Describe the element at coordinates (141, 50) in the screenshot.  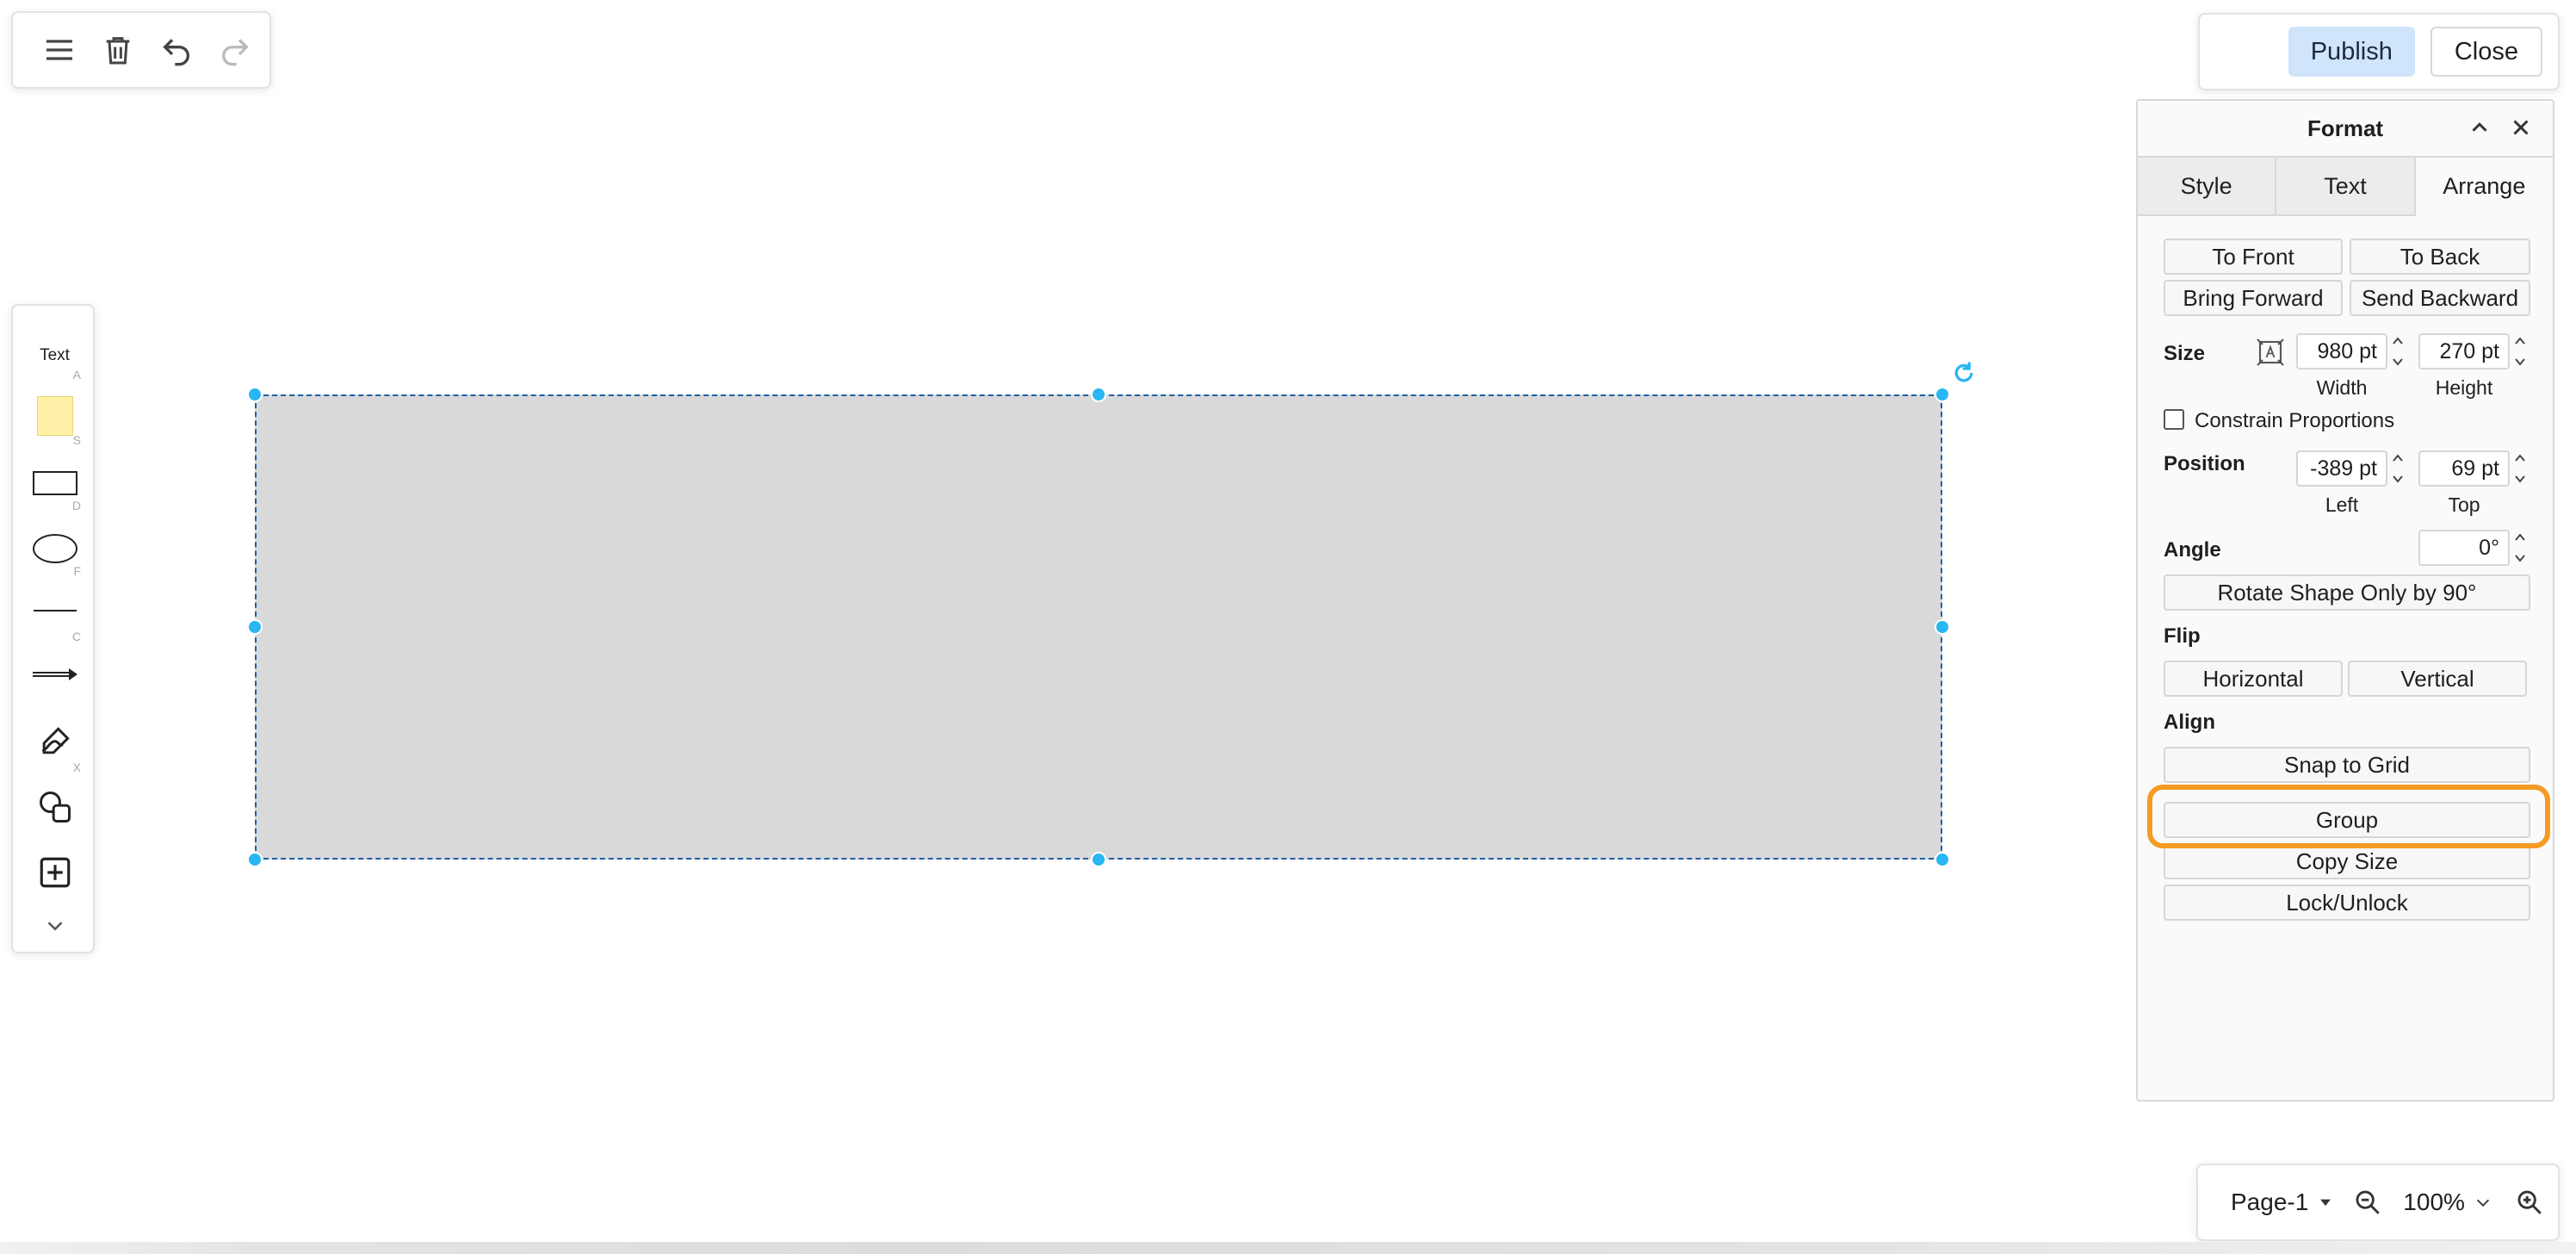
I see `top-toolbar` at that location.